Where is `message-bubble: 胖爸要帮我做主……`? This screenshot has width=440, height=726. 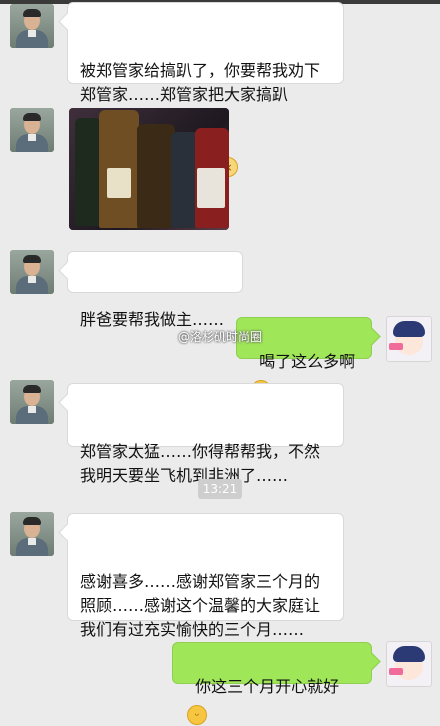
message-bubble: 胖爸要帮我做主…… is located at coordinates (155, 290).